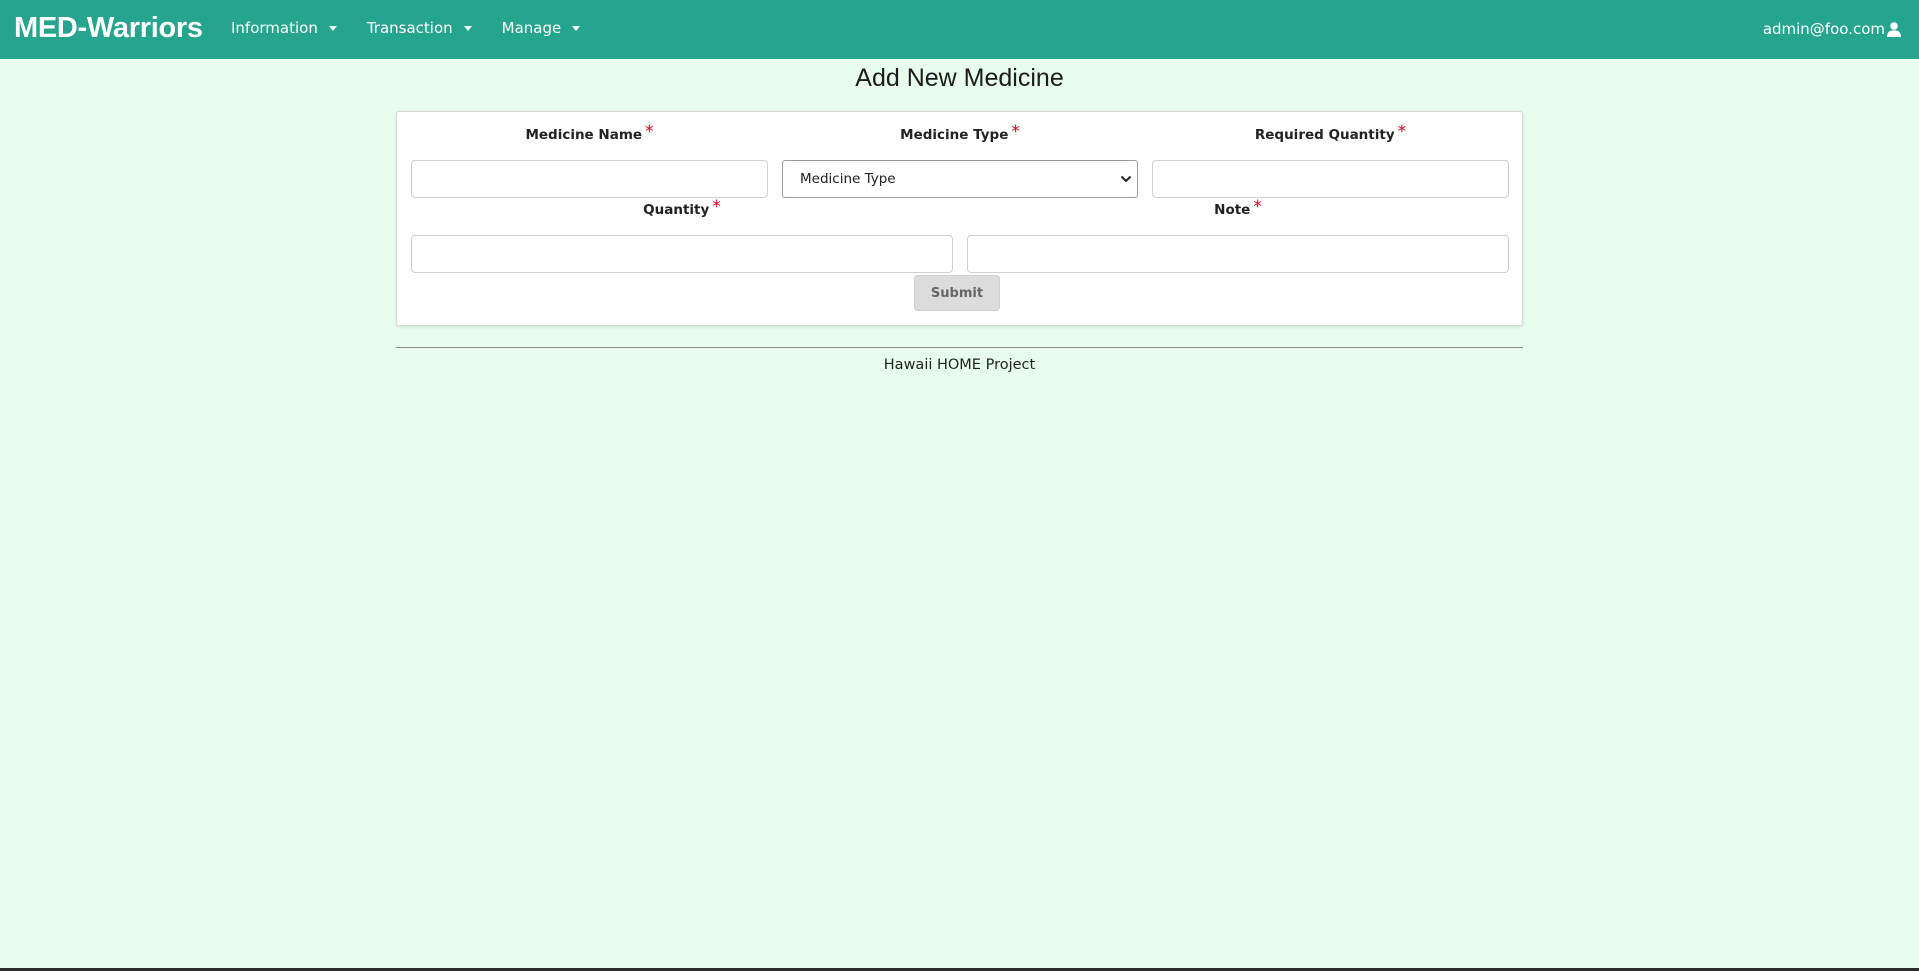  Describe the element at coordinates (409, 28) in the screenshot. I see `nav-dropdown-label: Transaction` at that location.